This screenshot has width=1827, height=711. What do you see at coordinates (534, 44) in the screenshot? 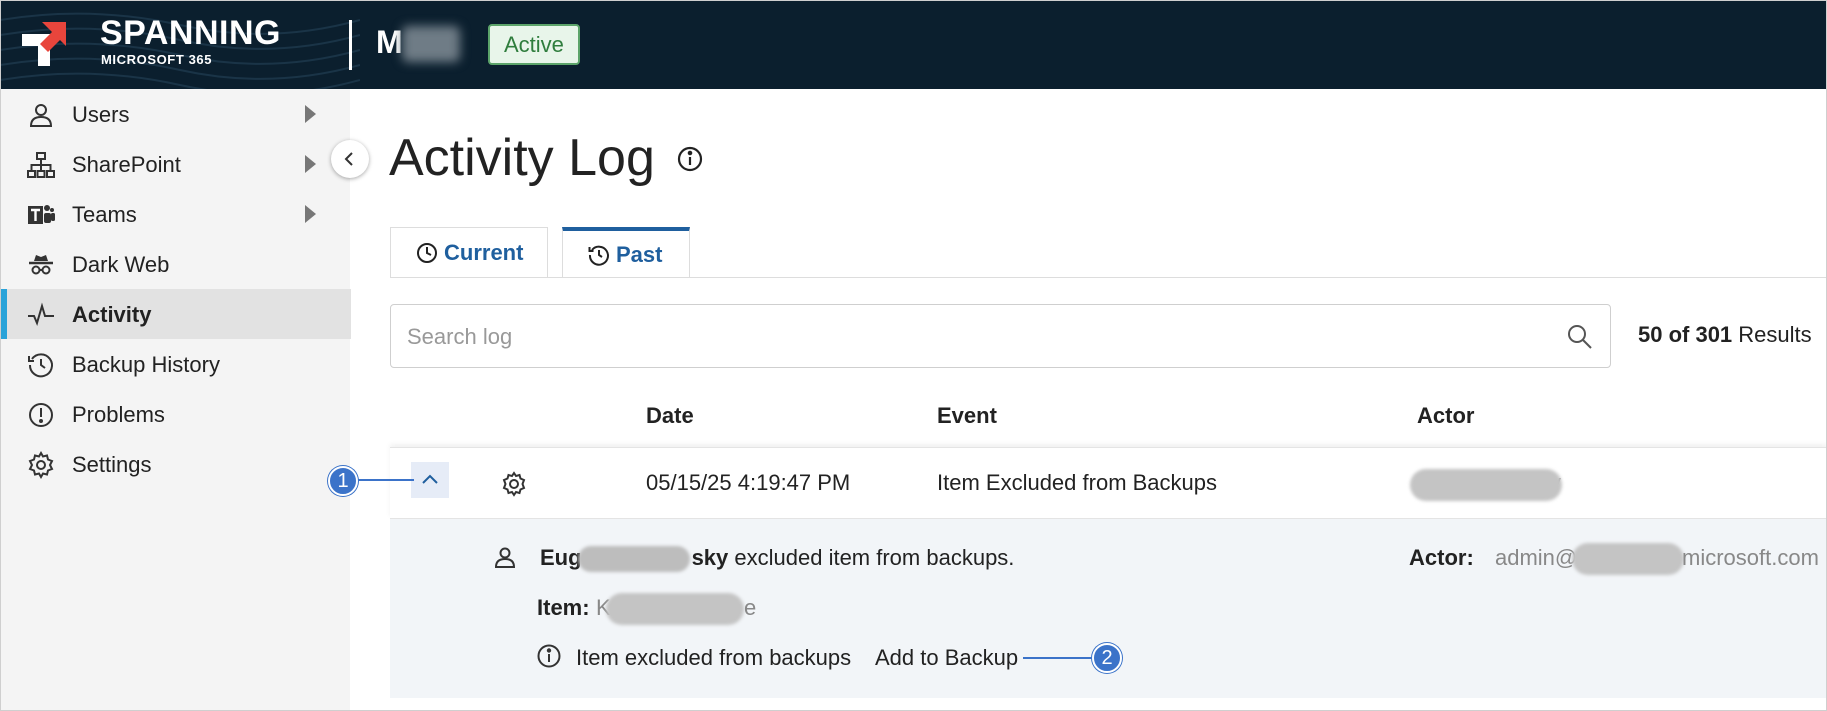
I see `status-badge: Active` at bounding box center [534, 44].